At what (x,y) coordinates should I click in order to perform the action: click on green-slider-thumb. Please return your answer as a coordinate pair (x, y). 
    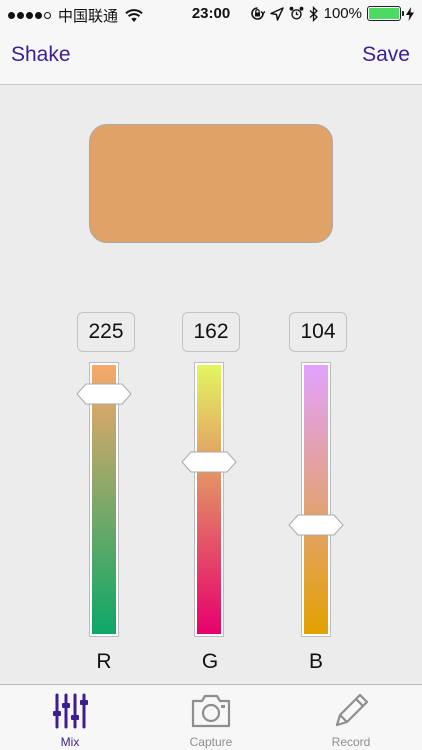
    Looking at the image, I should click on (209, 462).